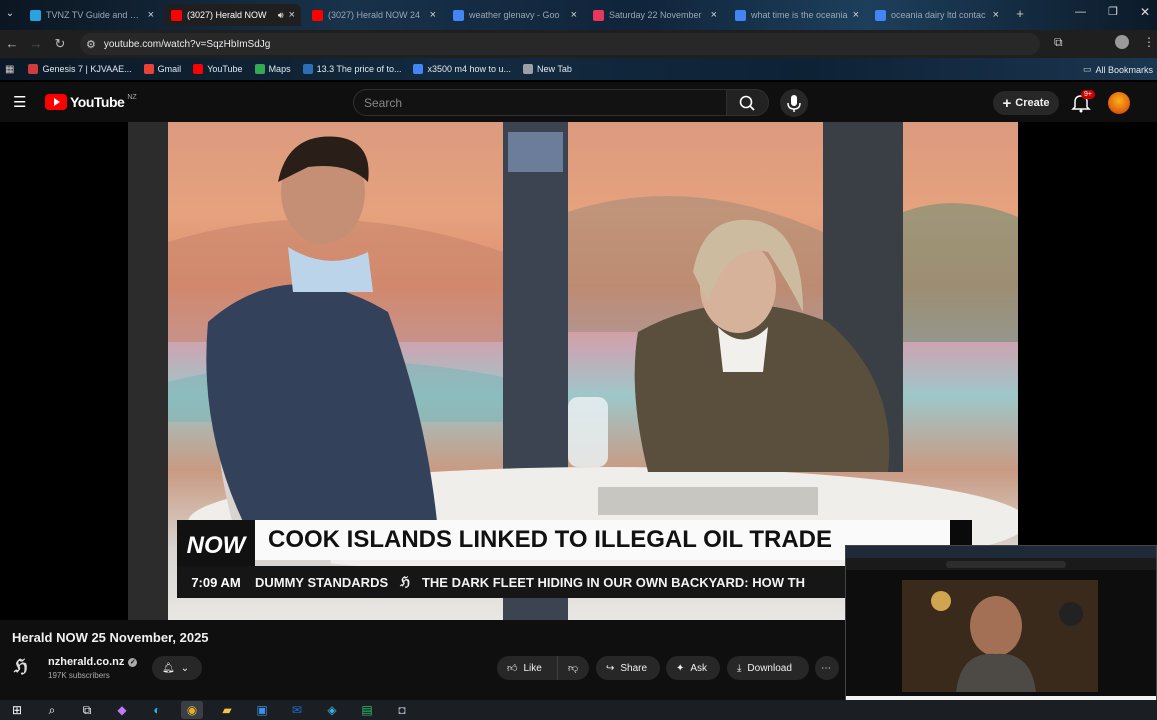 The image size is (1157, 720). What do you see at coordinates (332, 710) in the screenshot?
I see `app-icon-blue: ◈` at bounding box center [332, 710].